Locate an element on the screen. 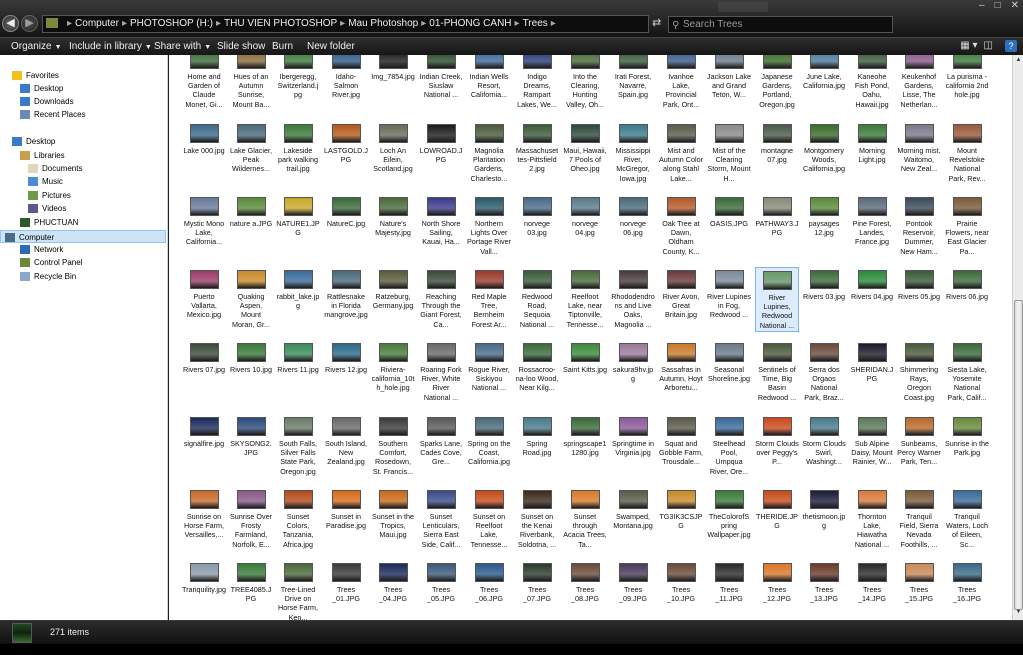  file-item: thetismoon.jpg is located at coordinates (824, 518).